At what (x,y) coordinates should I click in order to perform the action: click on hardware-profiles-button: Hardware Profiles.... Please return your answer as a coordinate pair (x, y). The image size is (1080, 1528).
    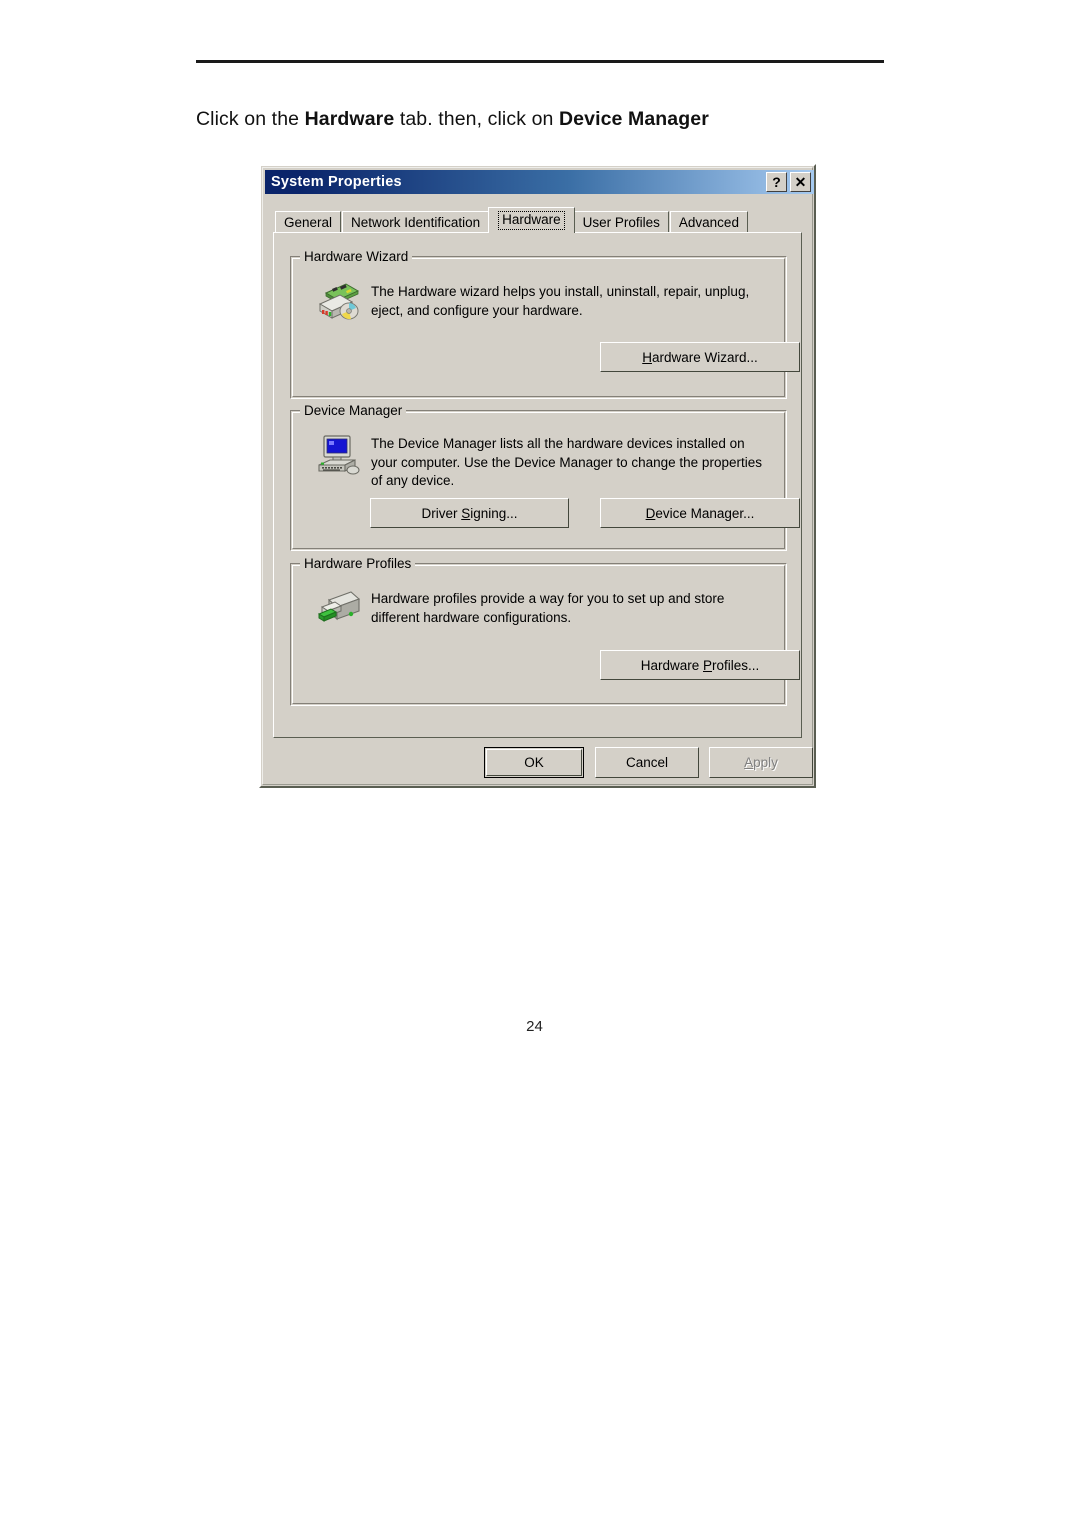
    Looking at the image, I should click on (700, 665).